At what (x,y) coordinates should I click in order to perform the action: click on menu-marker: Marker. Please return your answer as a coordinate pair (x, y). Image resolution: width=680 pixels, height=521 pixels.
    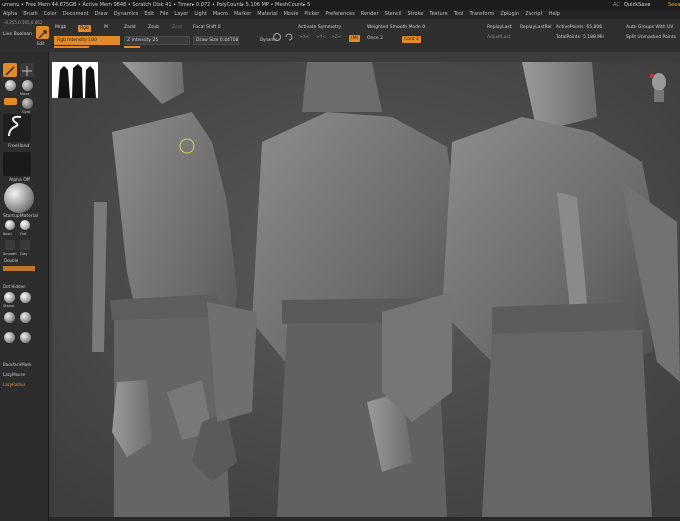
    Looking at the image, I should click on (242, 14).